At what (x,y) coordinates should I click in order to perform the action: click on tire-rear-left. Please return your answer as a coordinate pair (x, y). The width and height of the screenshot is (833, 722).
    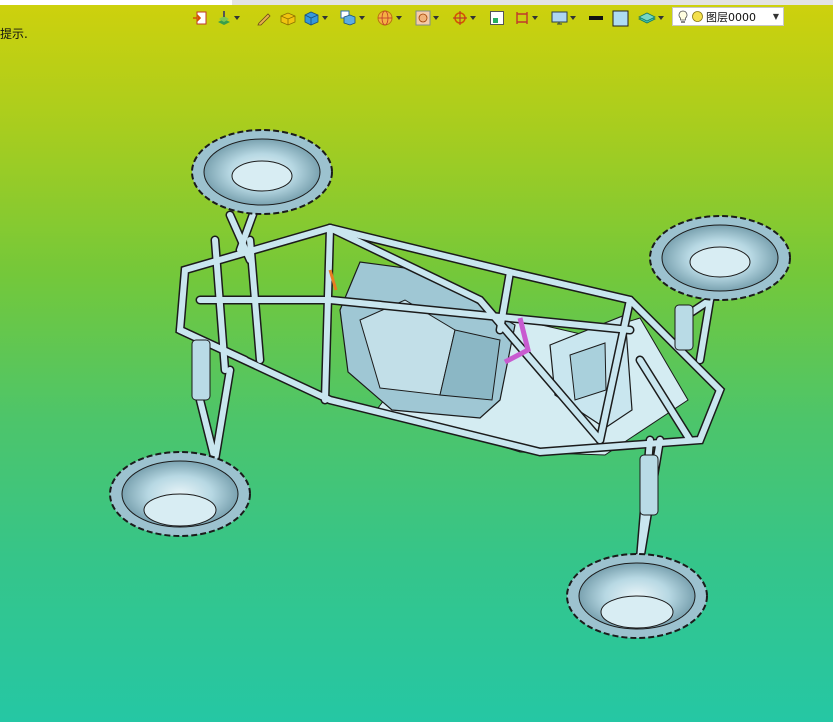
    Looking at the image, I should click on (180, 494).